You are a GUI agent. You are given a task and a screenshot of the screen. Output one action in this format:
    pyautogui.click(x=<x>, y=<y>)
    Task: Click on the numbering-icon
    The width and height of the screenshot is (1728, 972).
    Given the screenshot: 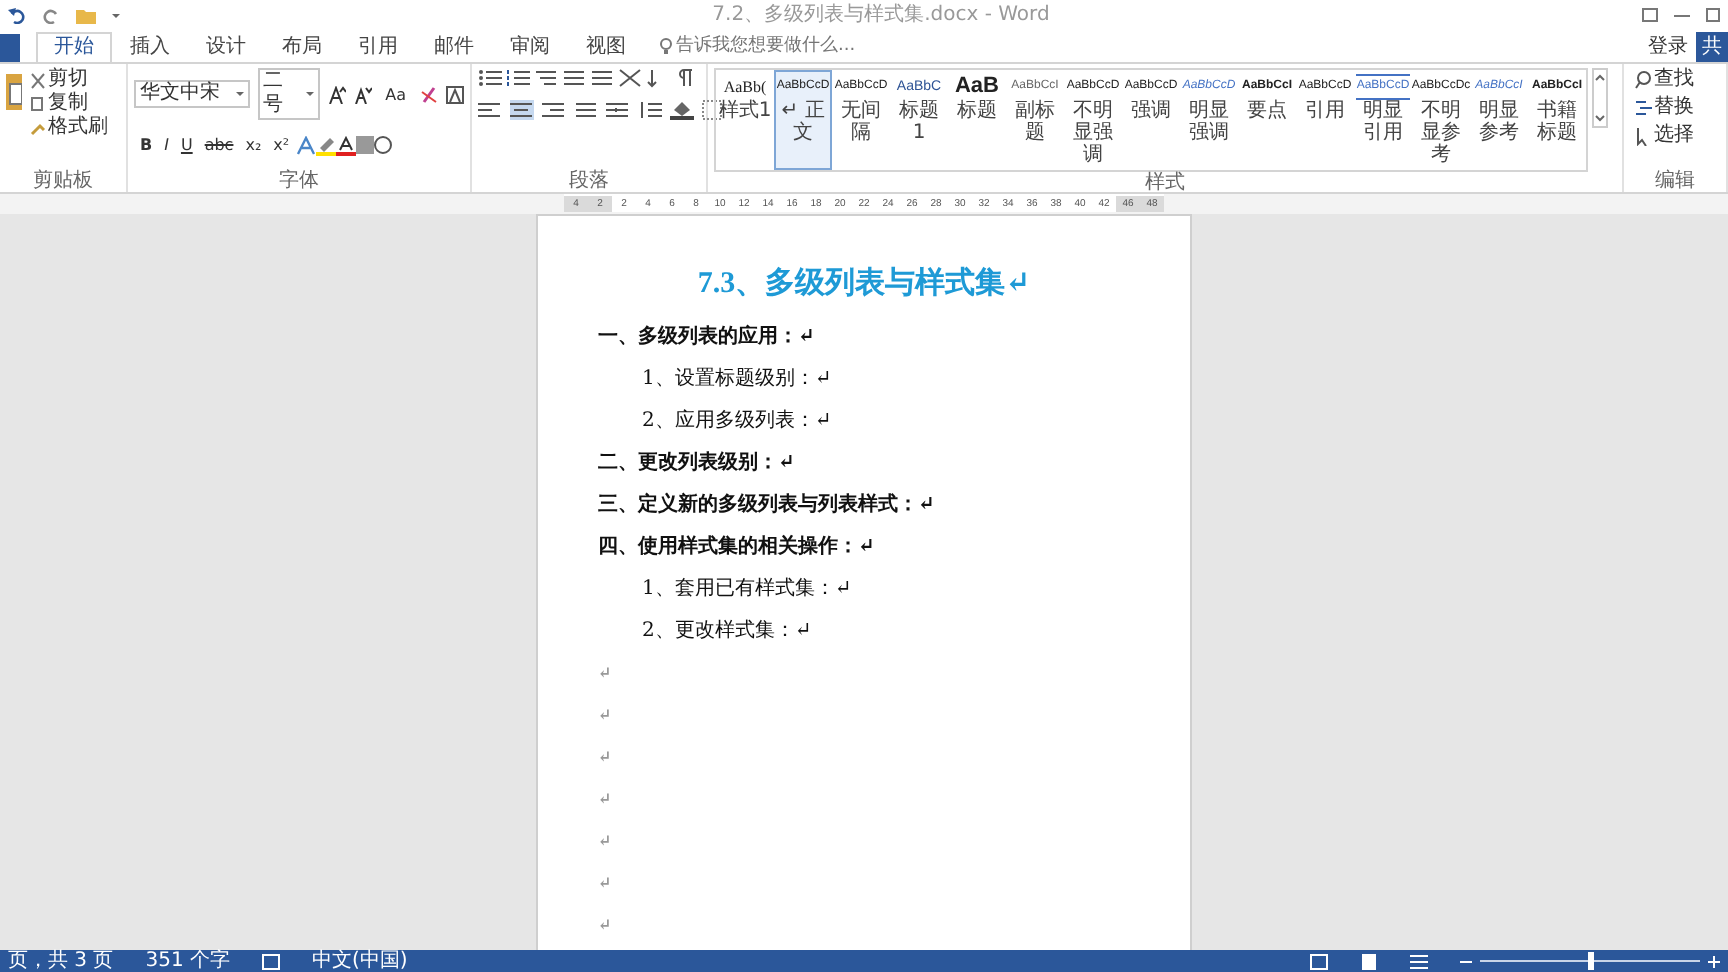 What is the action you would take?
    pyautogui.click(x=518, y=78)
    